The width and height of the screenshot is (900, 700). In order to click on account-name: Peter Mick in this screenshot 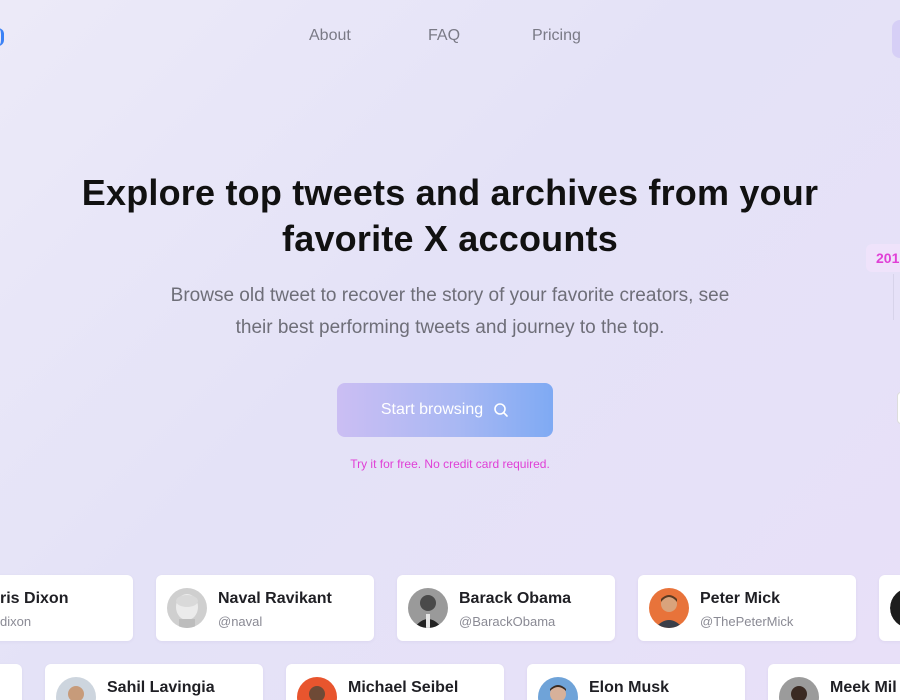, I will do `click(740, 598)`.